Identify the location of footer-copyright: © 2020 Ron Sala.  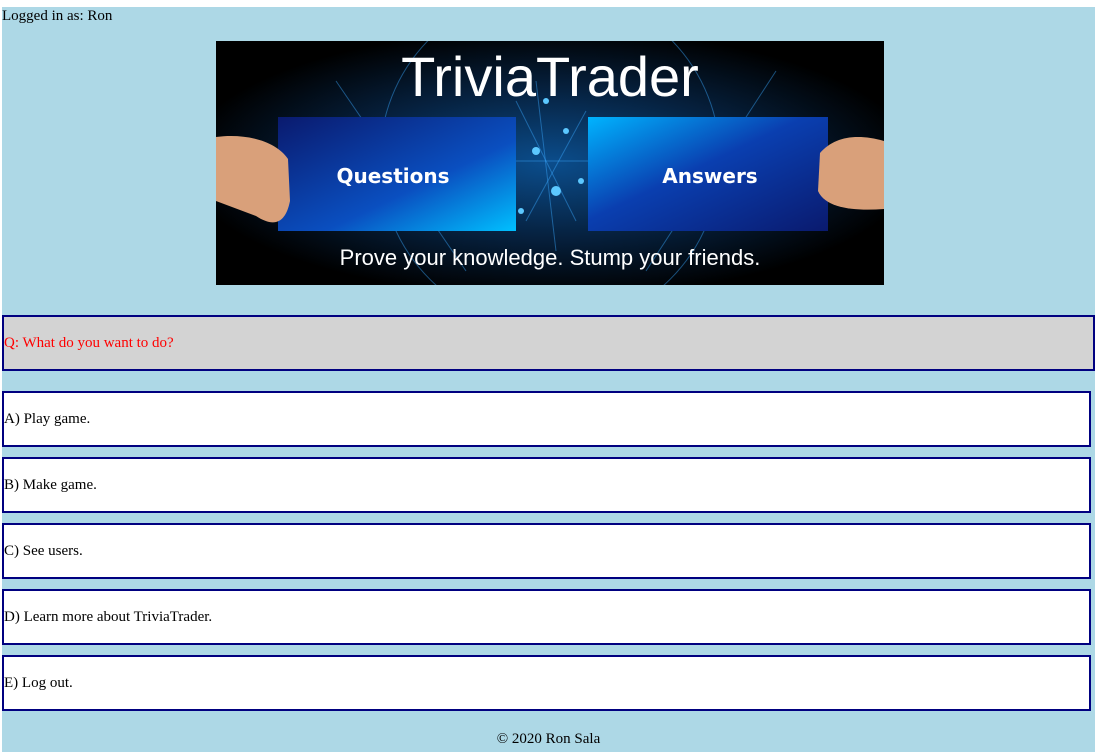
(548, 739).